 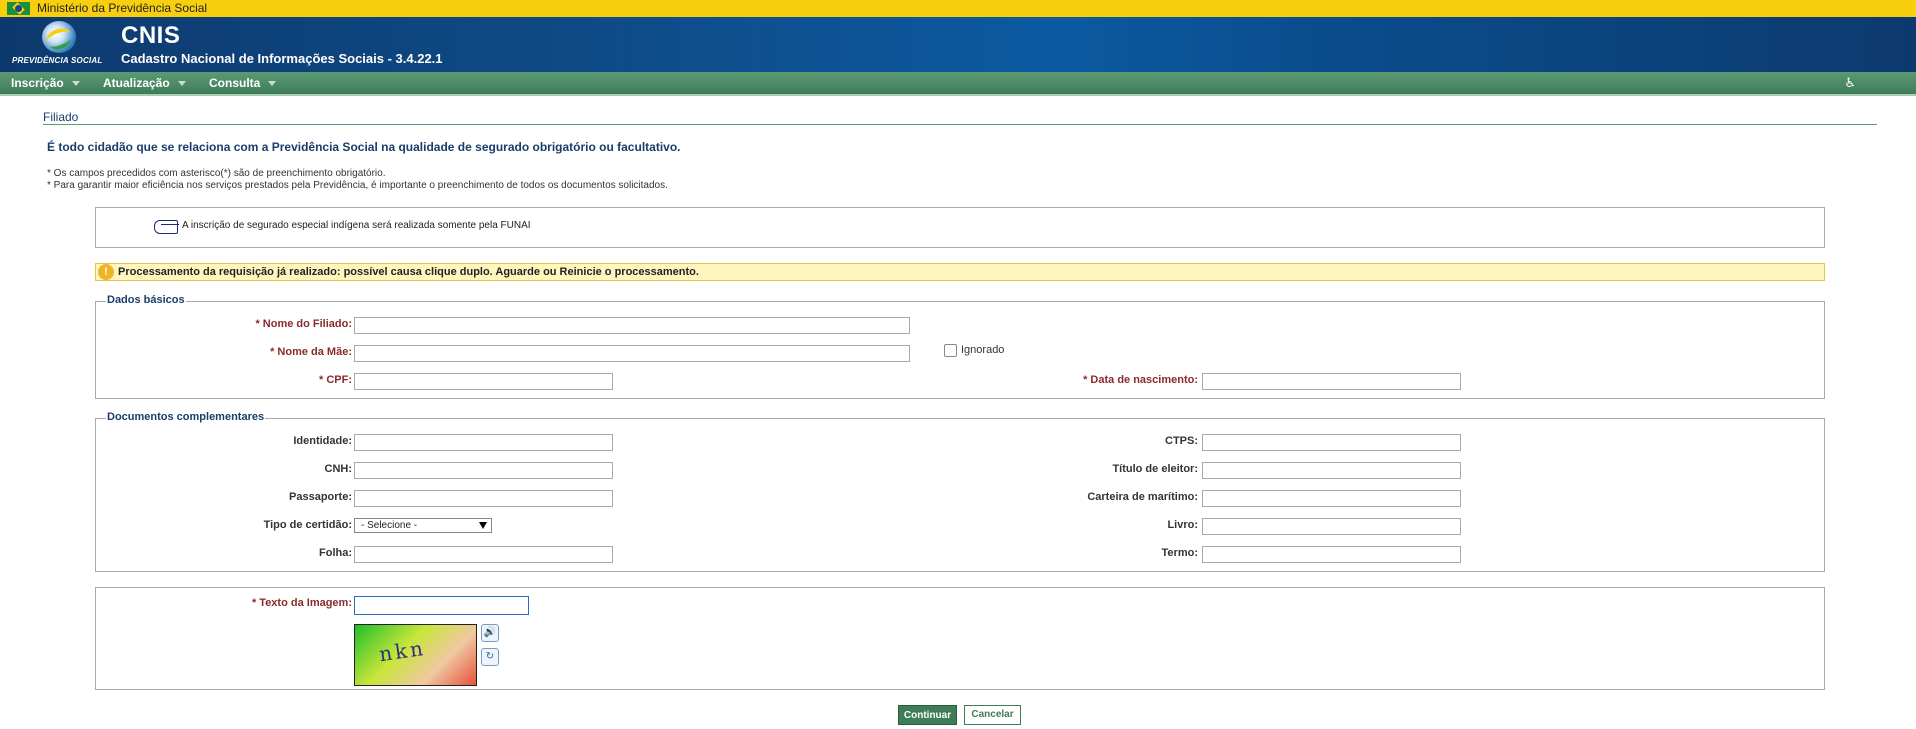 What do you see at coordinates (1155, 469) in the screenshot?
I see `titulo-eleitor-label: Título de eleitor:` at bounding box center [1155, 469].